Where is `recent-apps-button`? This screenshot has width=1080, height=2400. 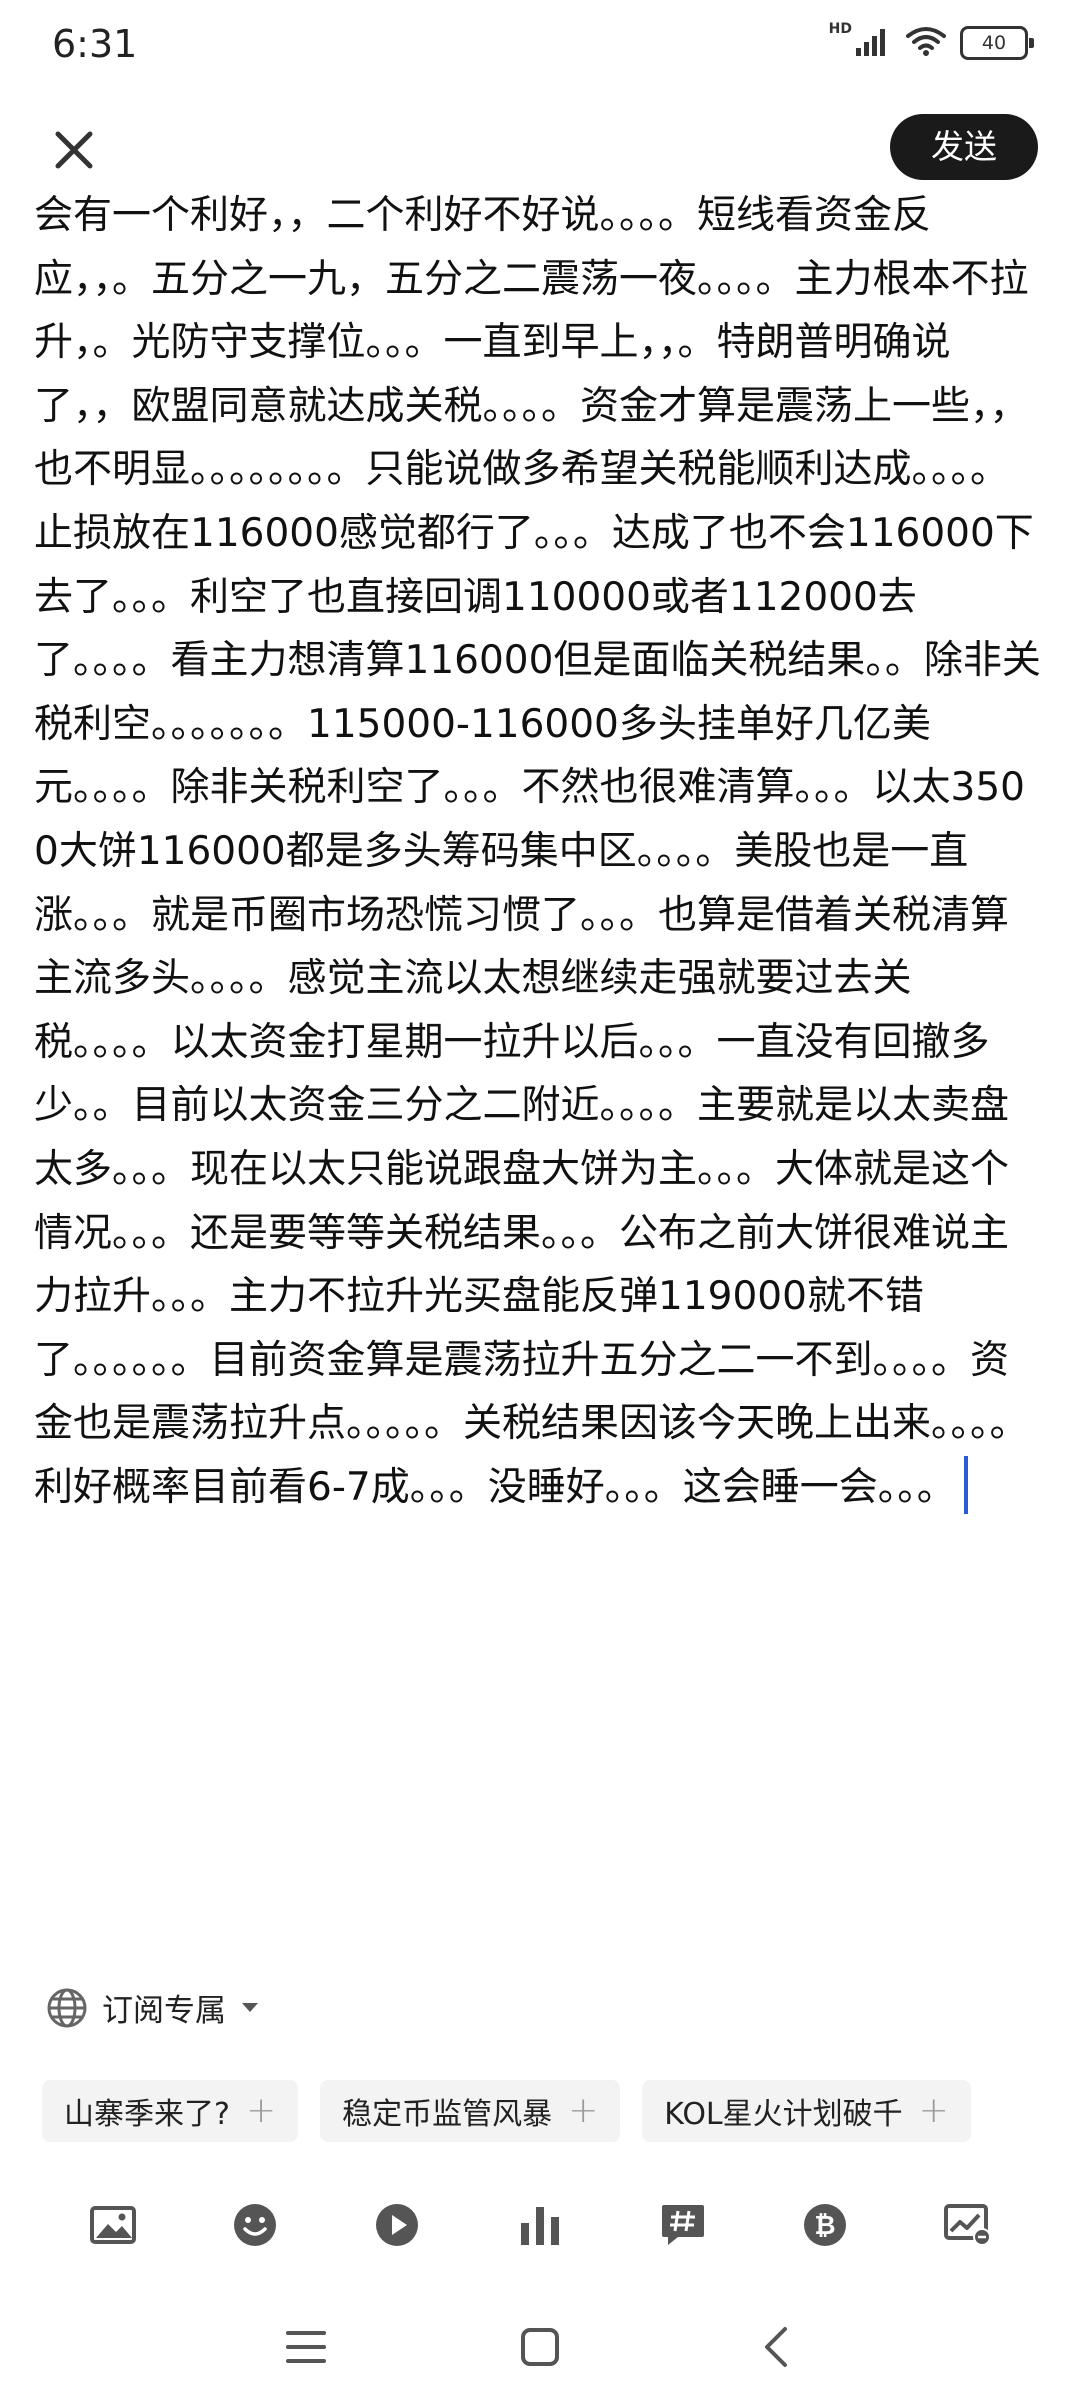 recent-apps-button is located at coordinates (306, 2347).